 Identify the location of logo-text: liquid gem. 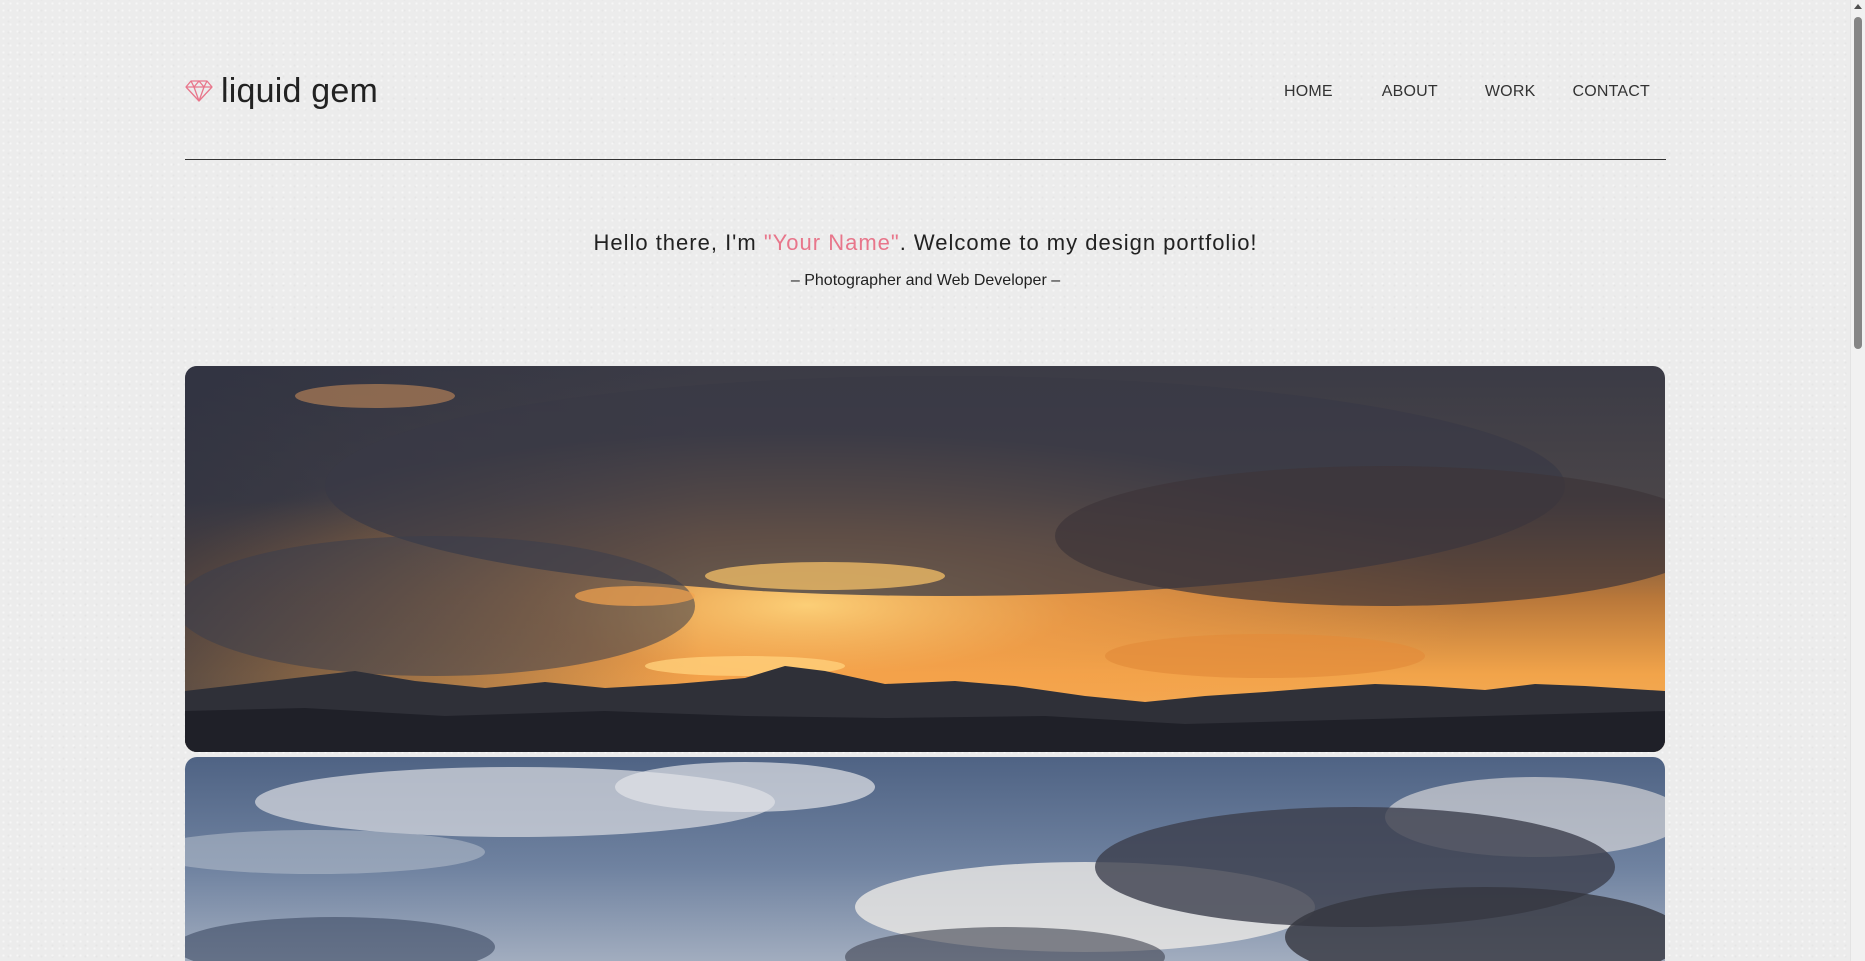
(299, 91).